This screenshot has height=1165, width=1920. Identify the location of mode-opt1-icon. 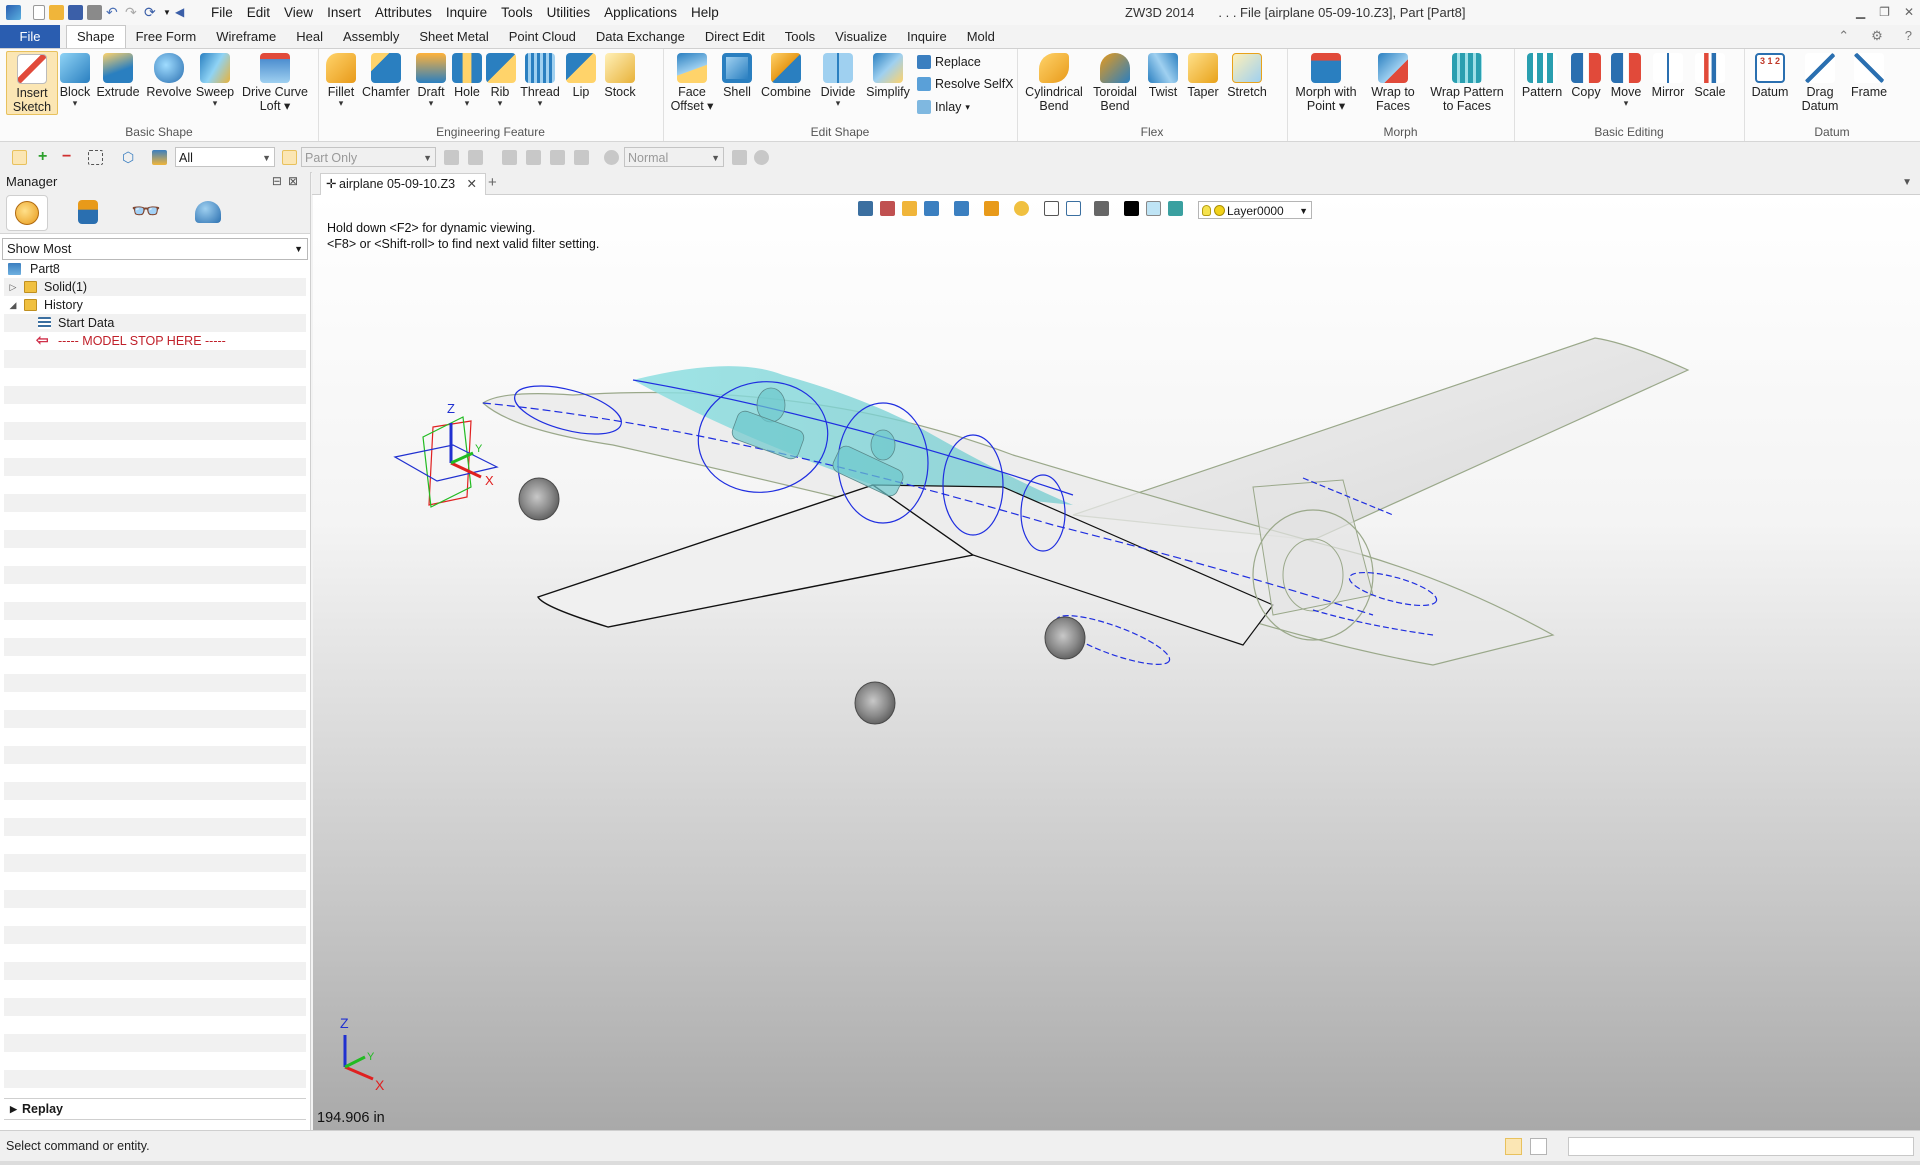
(739, 157).